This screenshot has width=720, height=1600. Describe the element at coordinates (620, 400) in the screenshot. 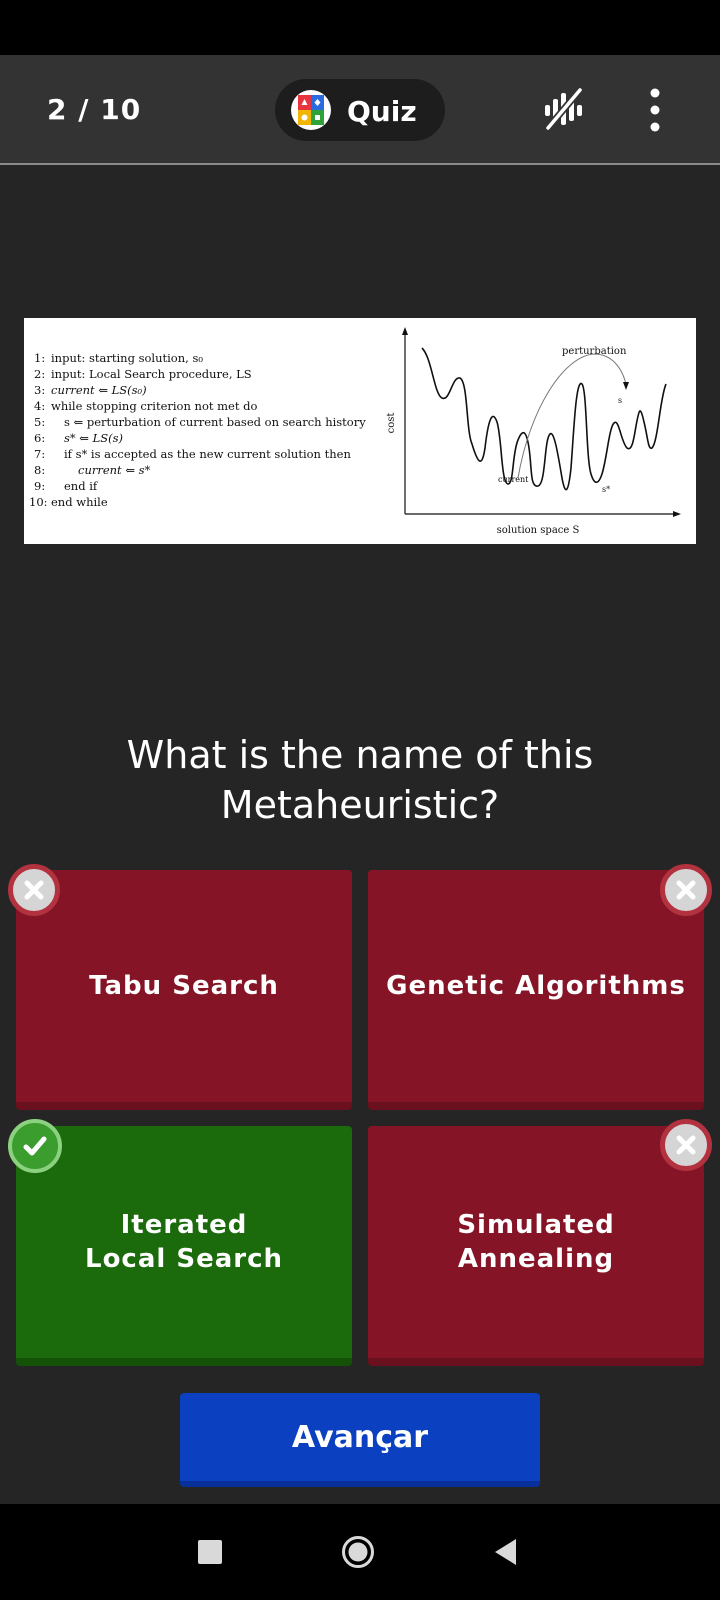

I see `s-label: s` at that location.